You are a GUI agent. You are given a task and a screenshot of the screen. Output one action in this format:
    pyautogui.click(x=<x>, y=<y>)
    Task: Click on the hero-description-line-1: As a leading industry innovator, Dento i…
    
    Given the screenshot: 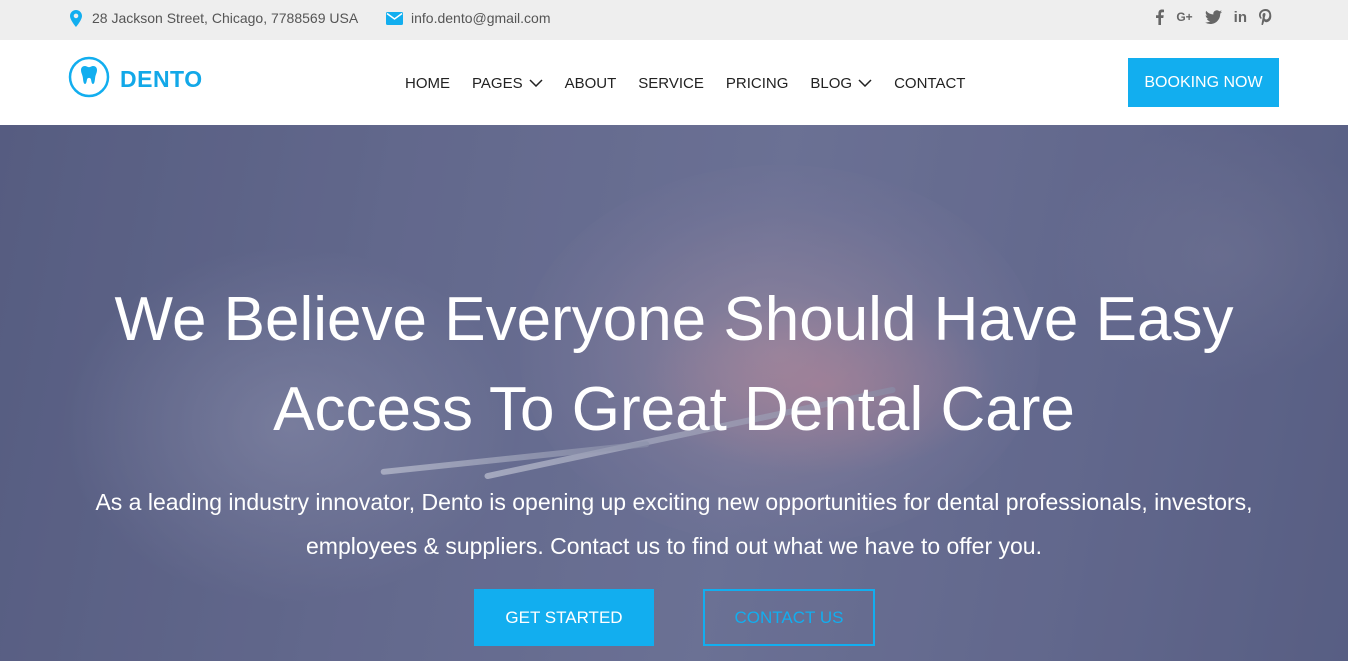 What is the action you would take?
    pyautogui.click(x=674, y=502)
    